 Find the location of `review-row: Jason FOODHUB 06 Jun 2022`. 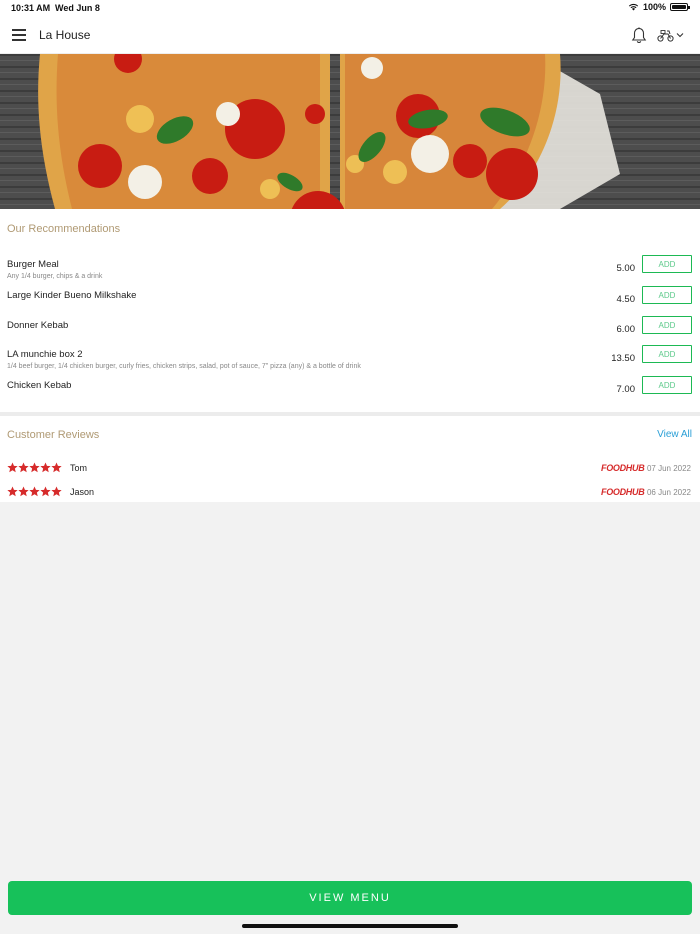

review-row: Jason FOODHUB 06 Jun 2022 is located at coordinates (350, 493).